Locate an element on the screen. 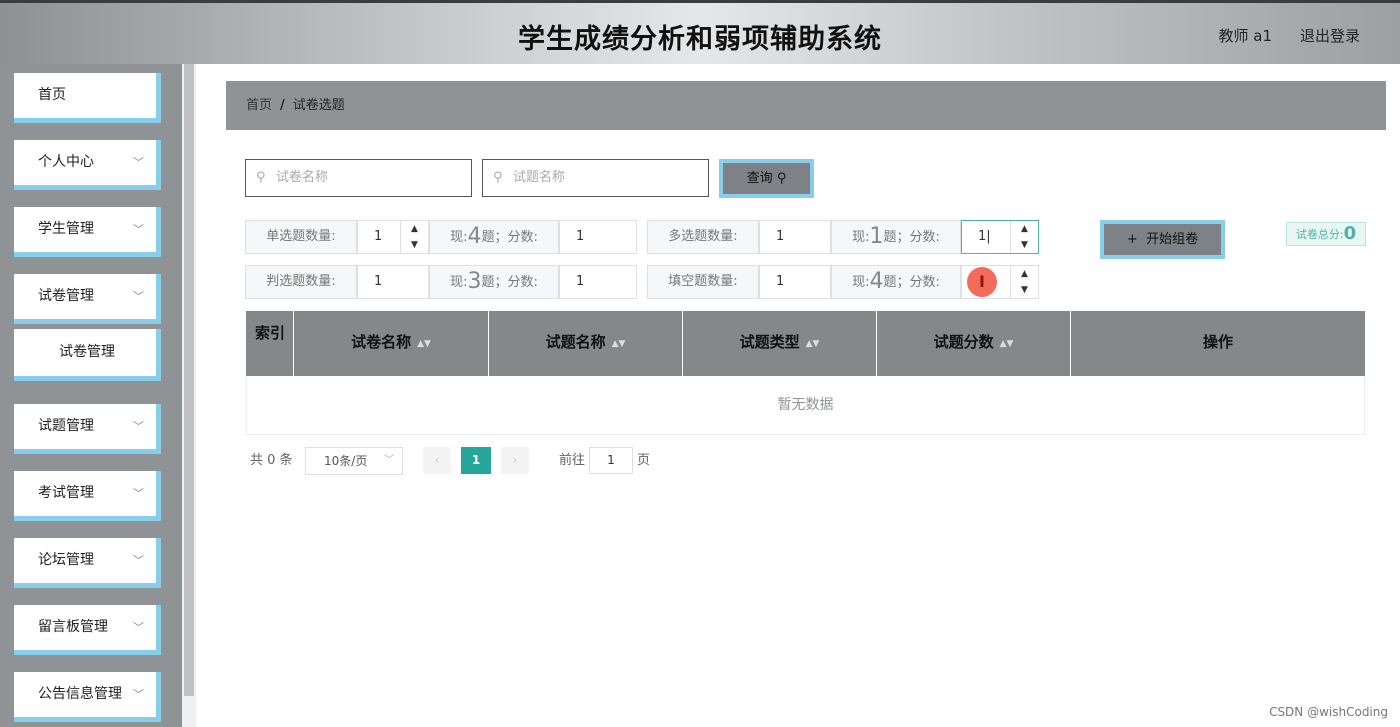  multi-count-input: 1 is located at coordinates (795, 237).